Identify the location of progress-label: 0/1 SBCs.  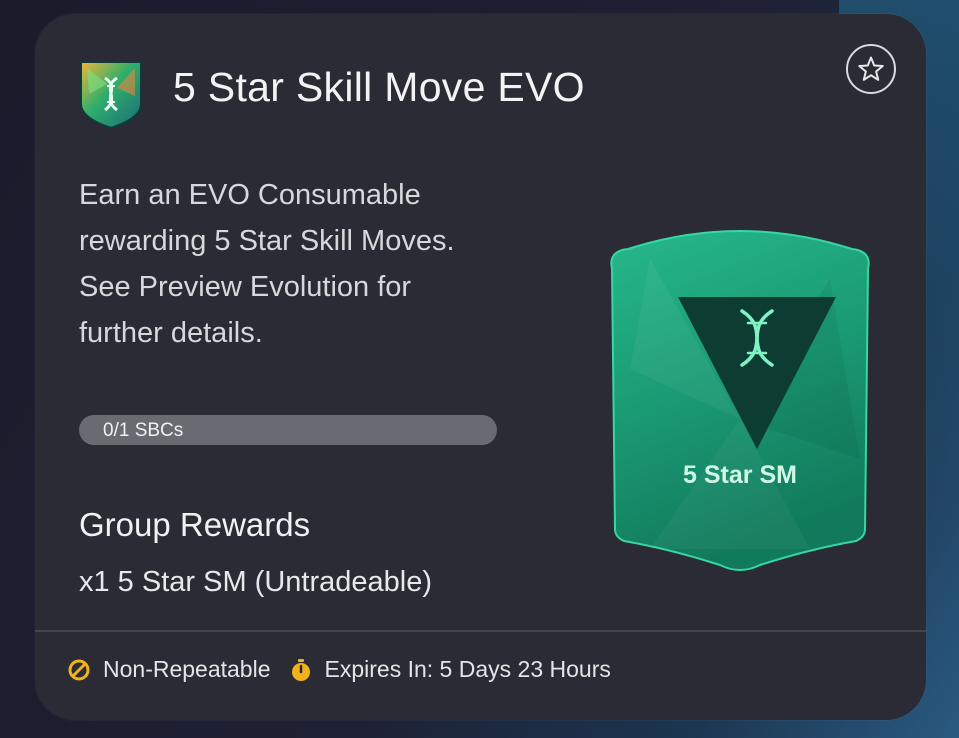
(143, 430).